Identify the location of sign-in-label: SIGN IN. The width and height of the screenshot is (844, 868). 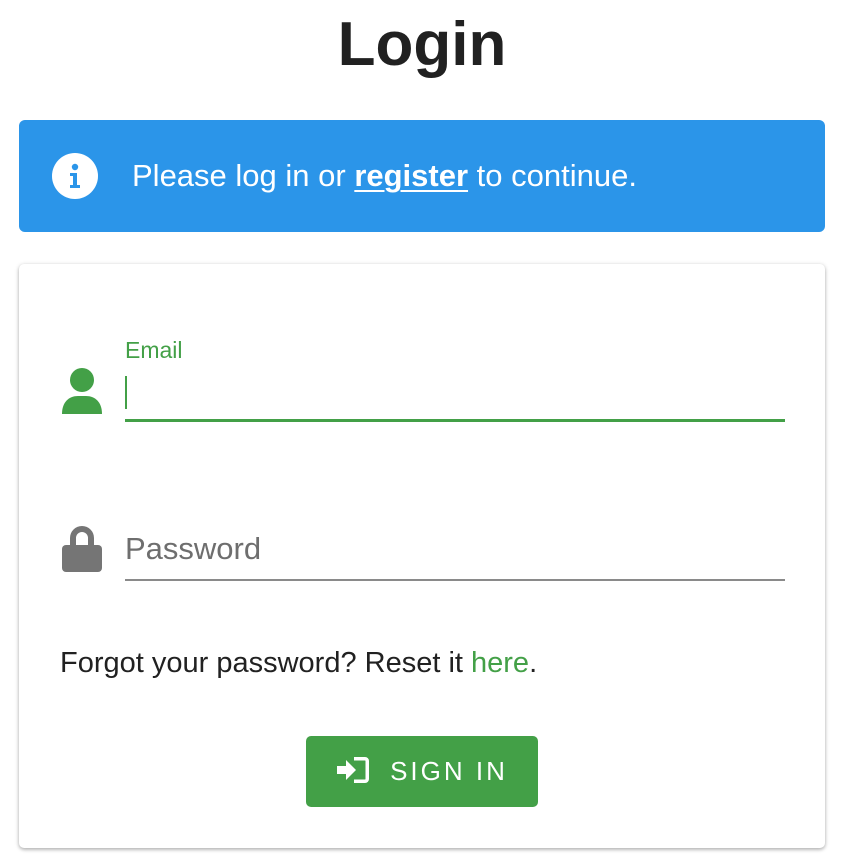
(449, 771).